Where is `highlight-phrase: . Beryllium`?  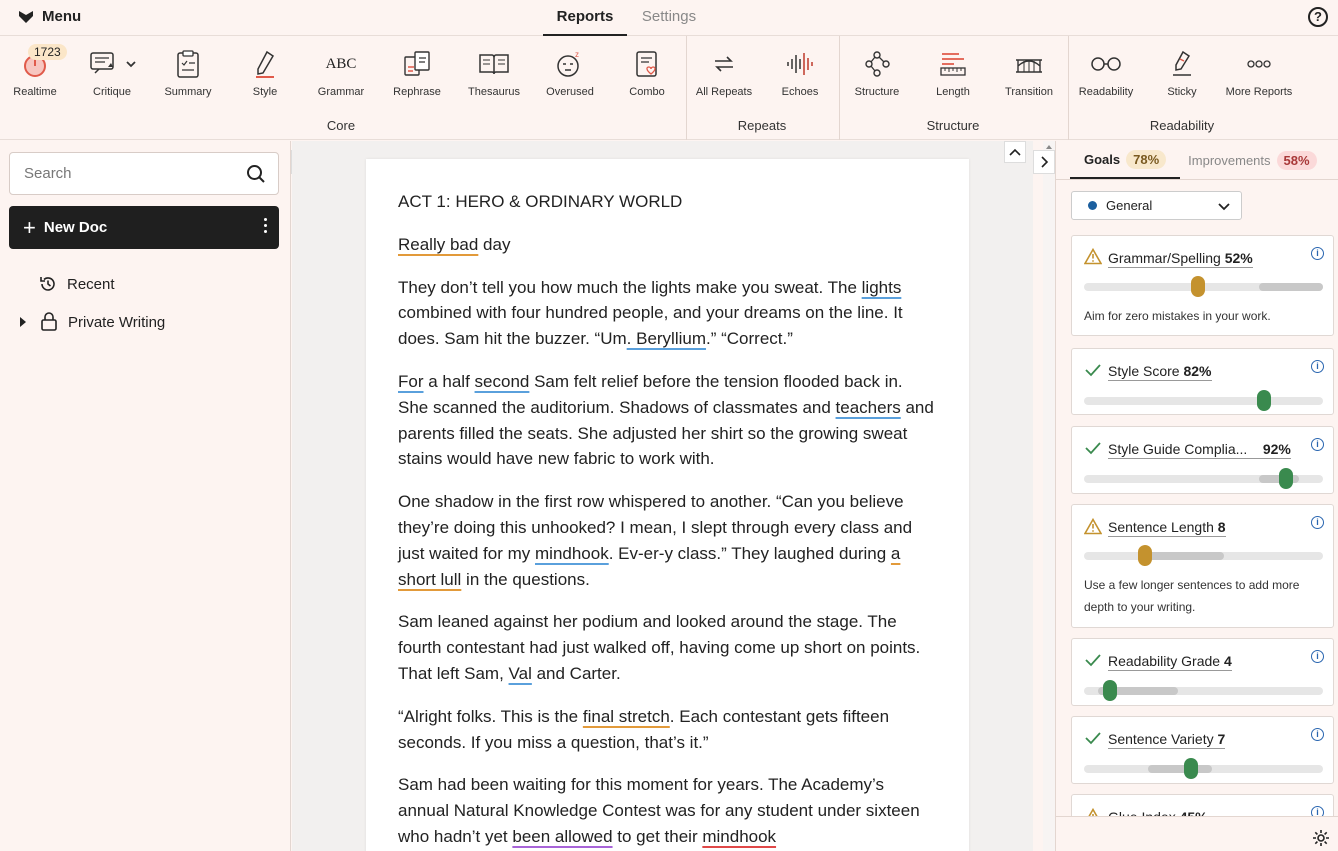
highlight-phrase: . Beryllium is located at coordinates (666, 338).